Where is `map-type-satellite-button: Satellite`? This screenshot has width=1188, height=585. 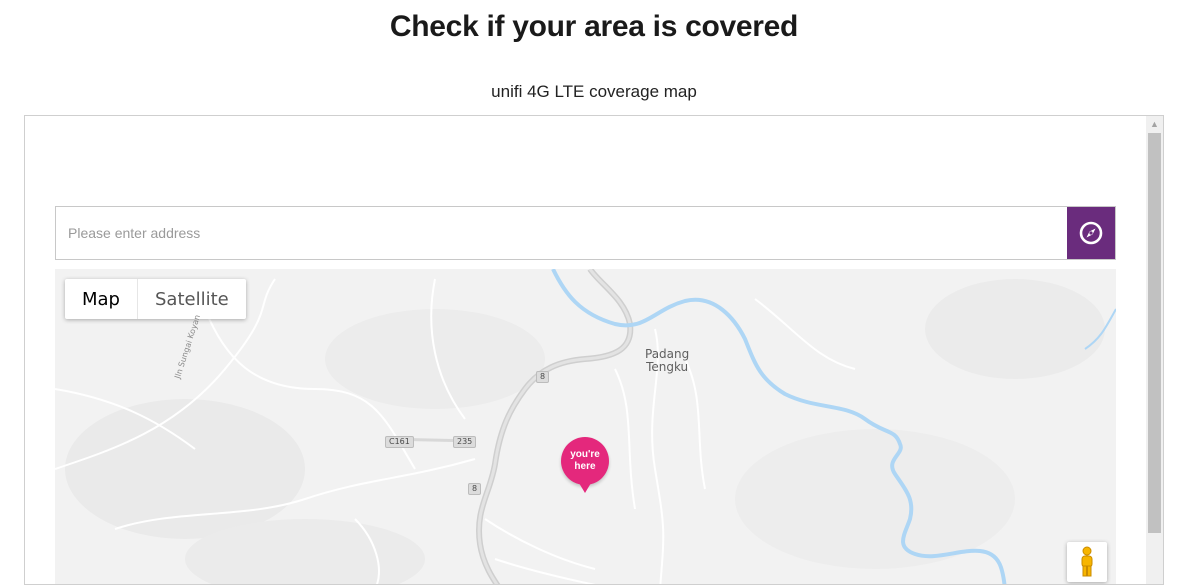 map-type-satellite-button: Satellite is located at coordinates (192, 299).